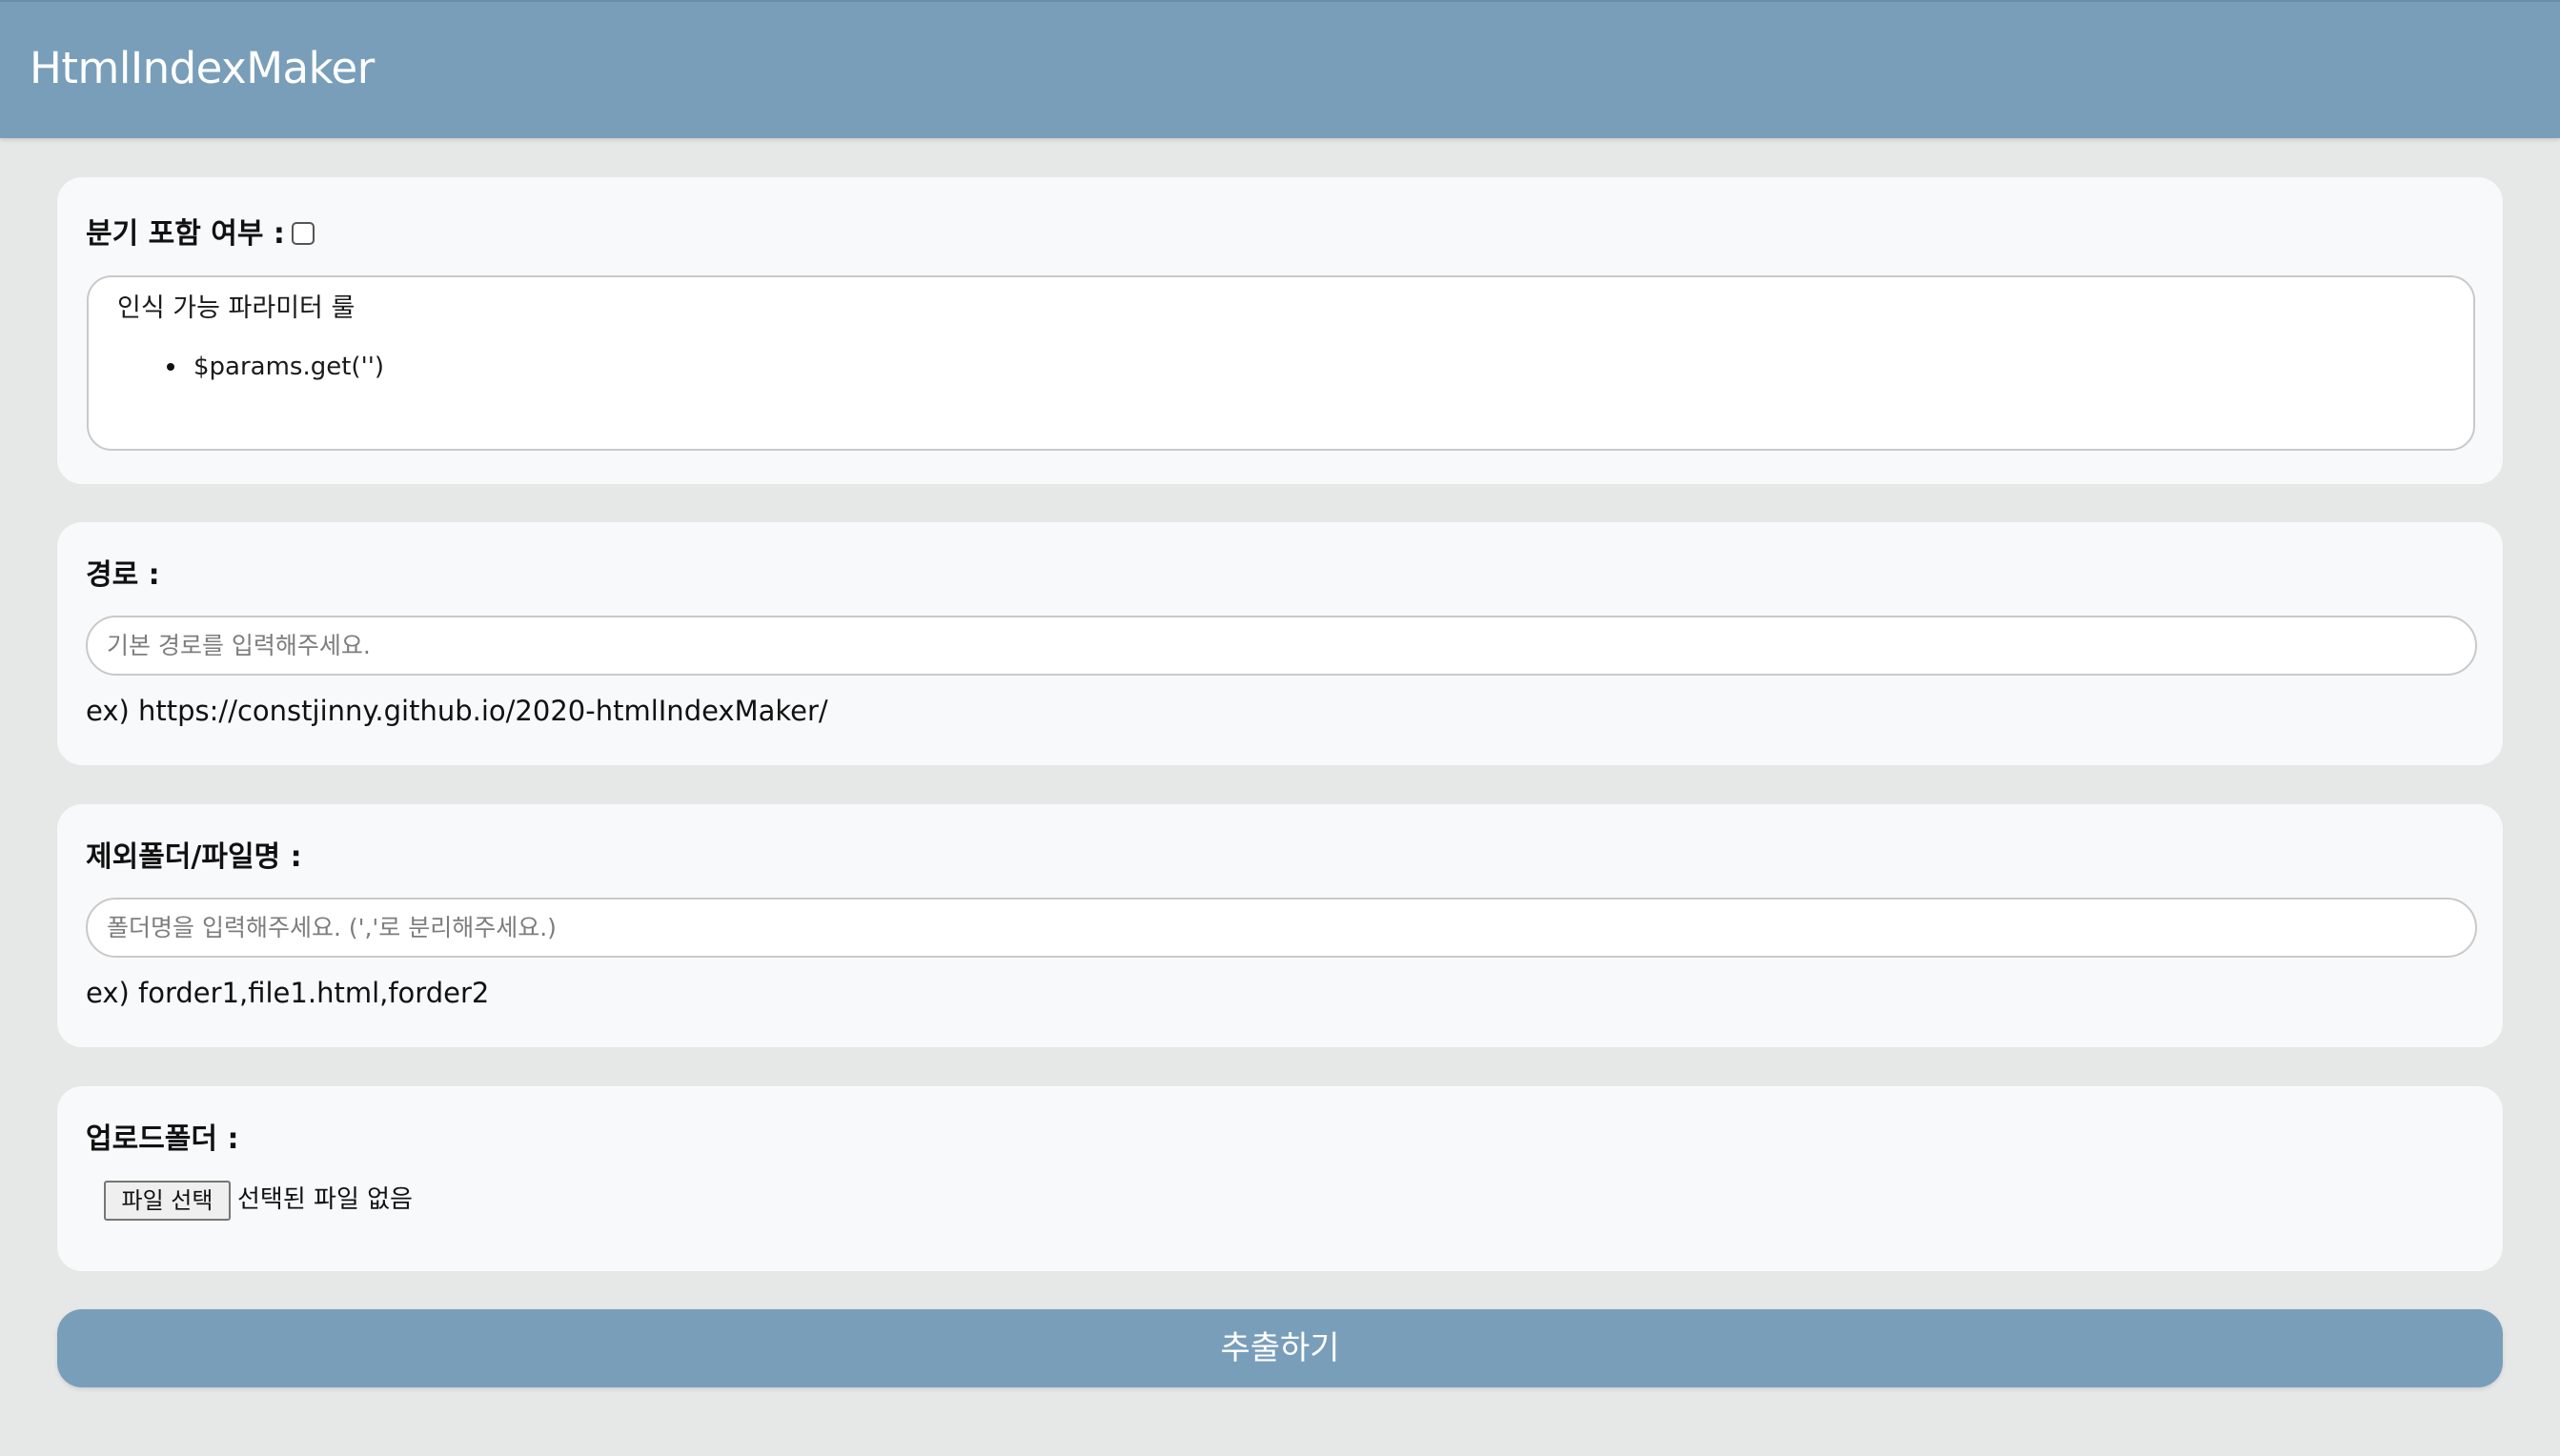 This screenshot has width=2560, height=1456. Describe the element at coordinates (171, 367) in the screenshot. I see `bullet-icon` at that location.